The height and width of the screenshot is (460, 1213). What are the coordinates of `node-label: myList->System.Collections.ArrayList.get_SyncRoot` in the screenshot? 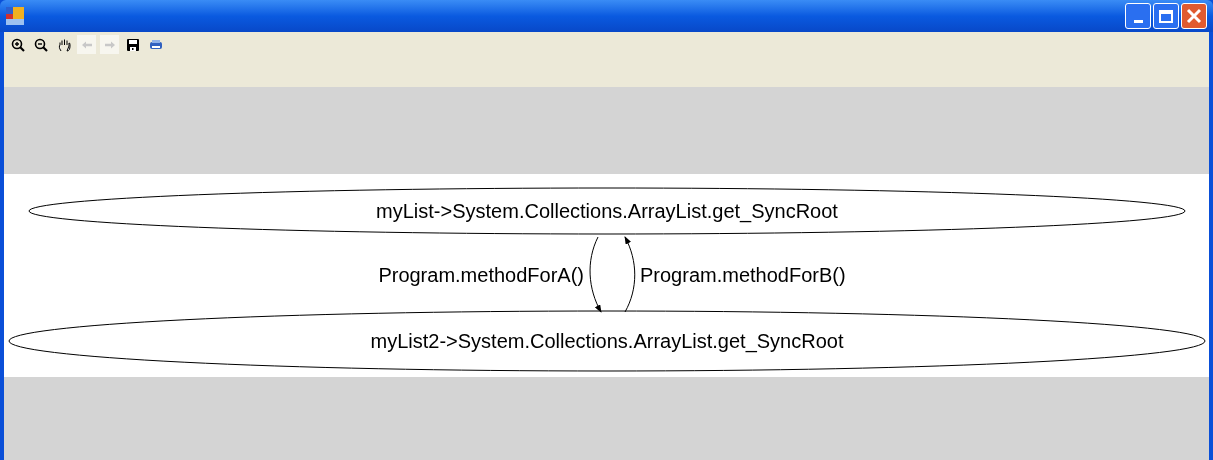 It's located at (607, 211).